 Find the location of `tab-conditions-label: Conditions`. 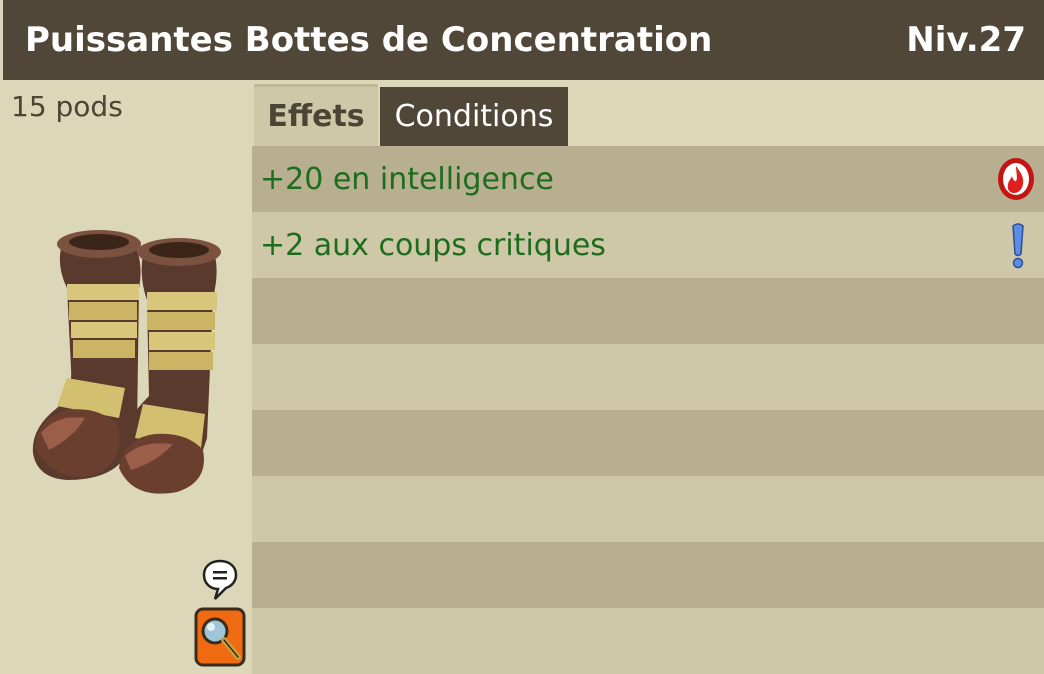

tab-conditions-label: Conditions is located at coordinates (474, 116).